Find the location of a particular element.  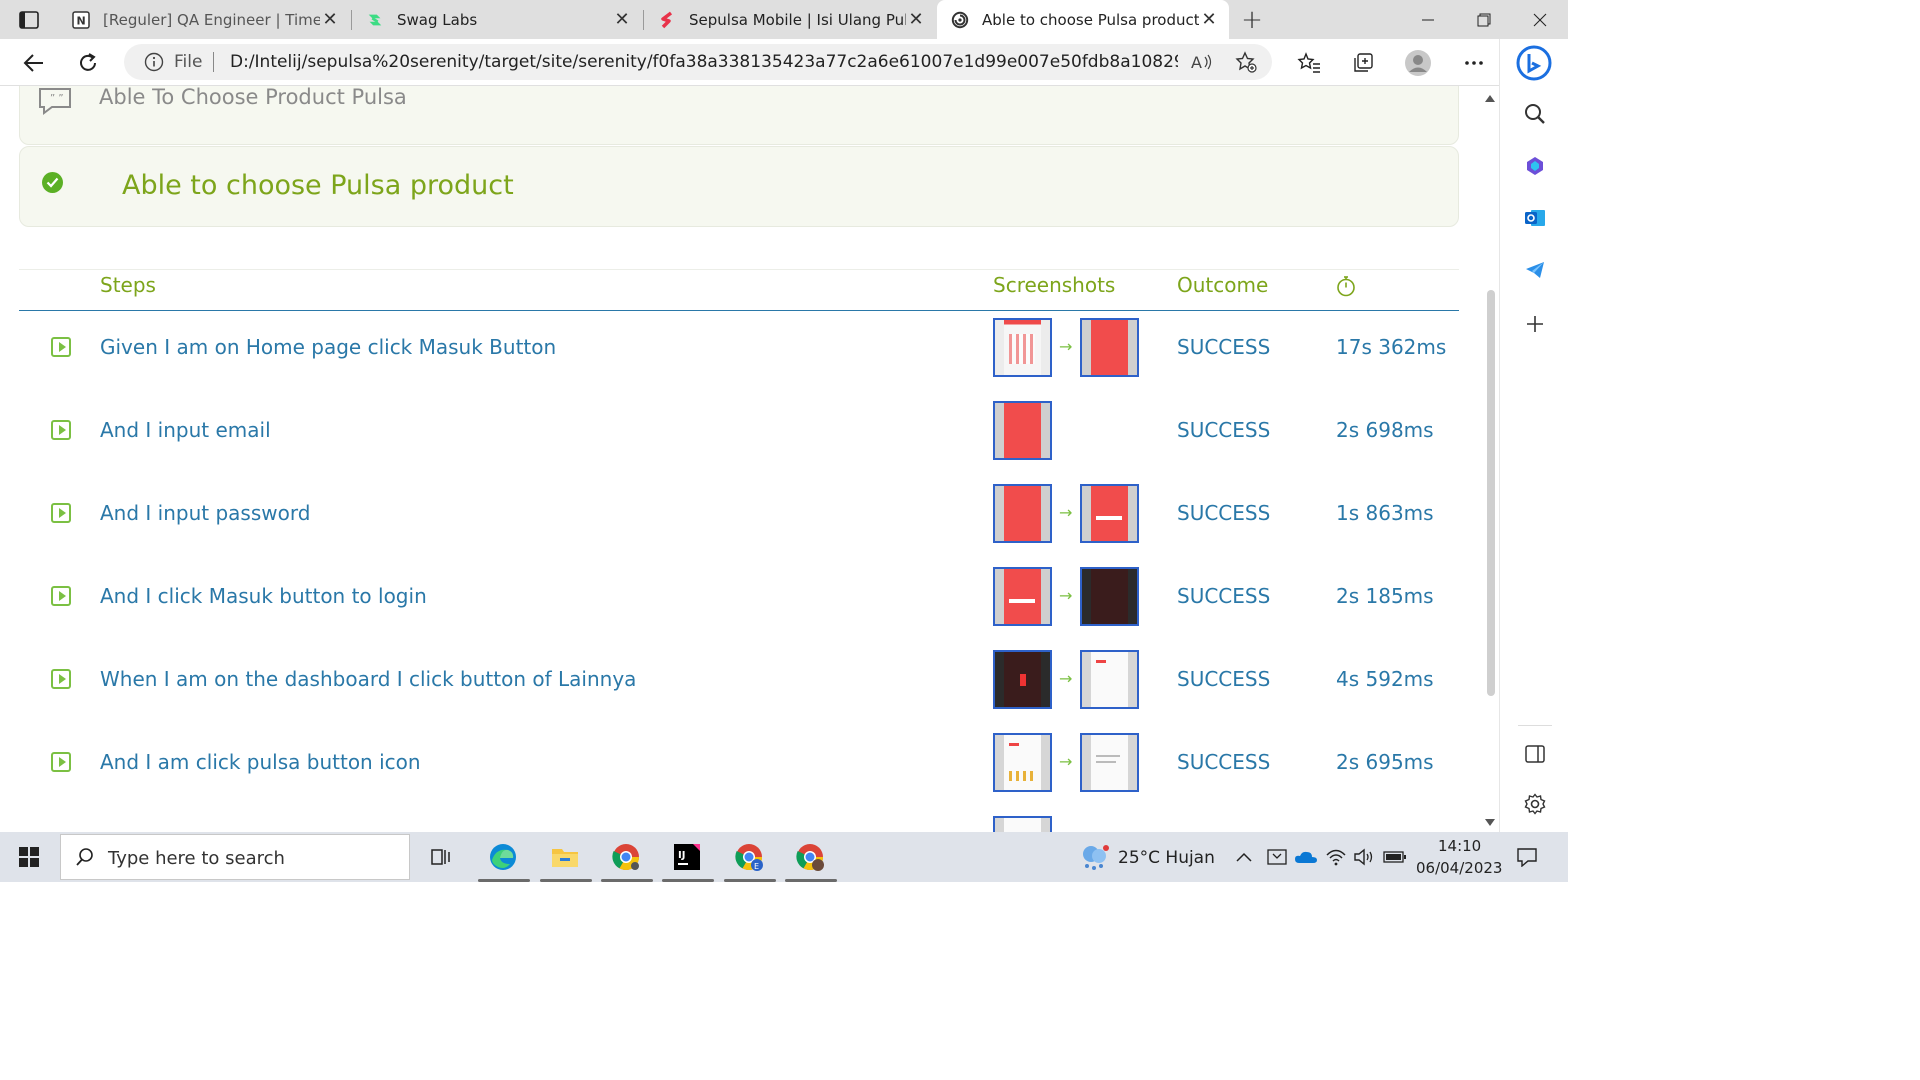

wifi-icon is located at coordinates (1336, 857).